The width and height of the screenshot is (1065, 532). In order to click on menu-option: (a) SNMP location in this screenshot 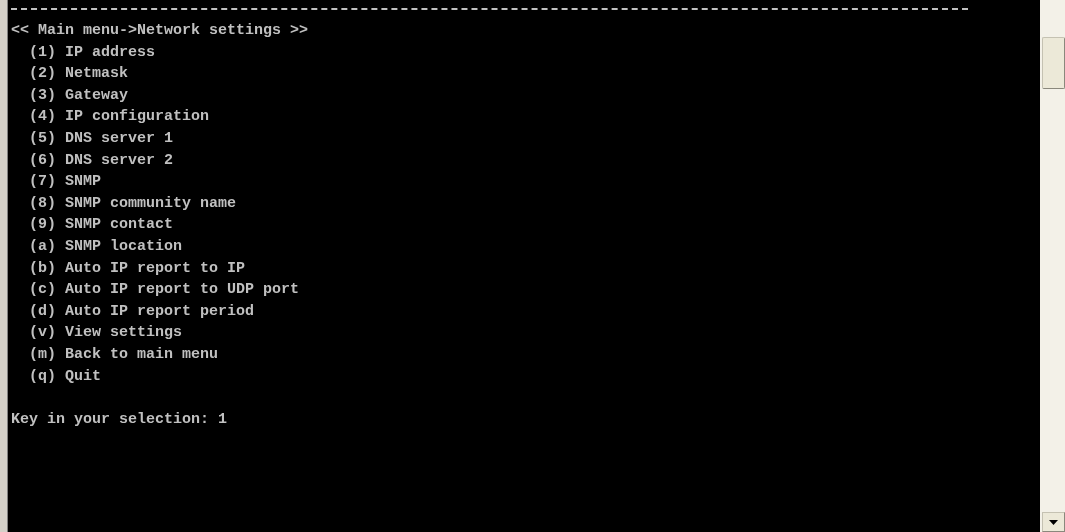, I will do `click(97, 246)`.